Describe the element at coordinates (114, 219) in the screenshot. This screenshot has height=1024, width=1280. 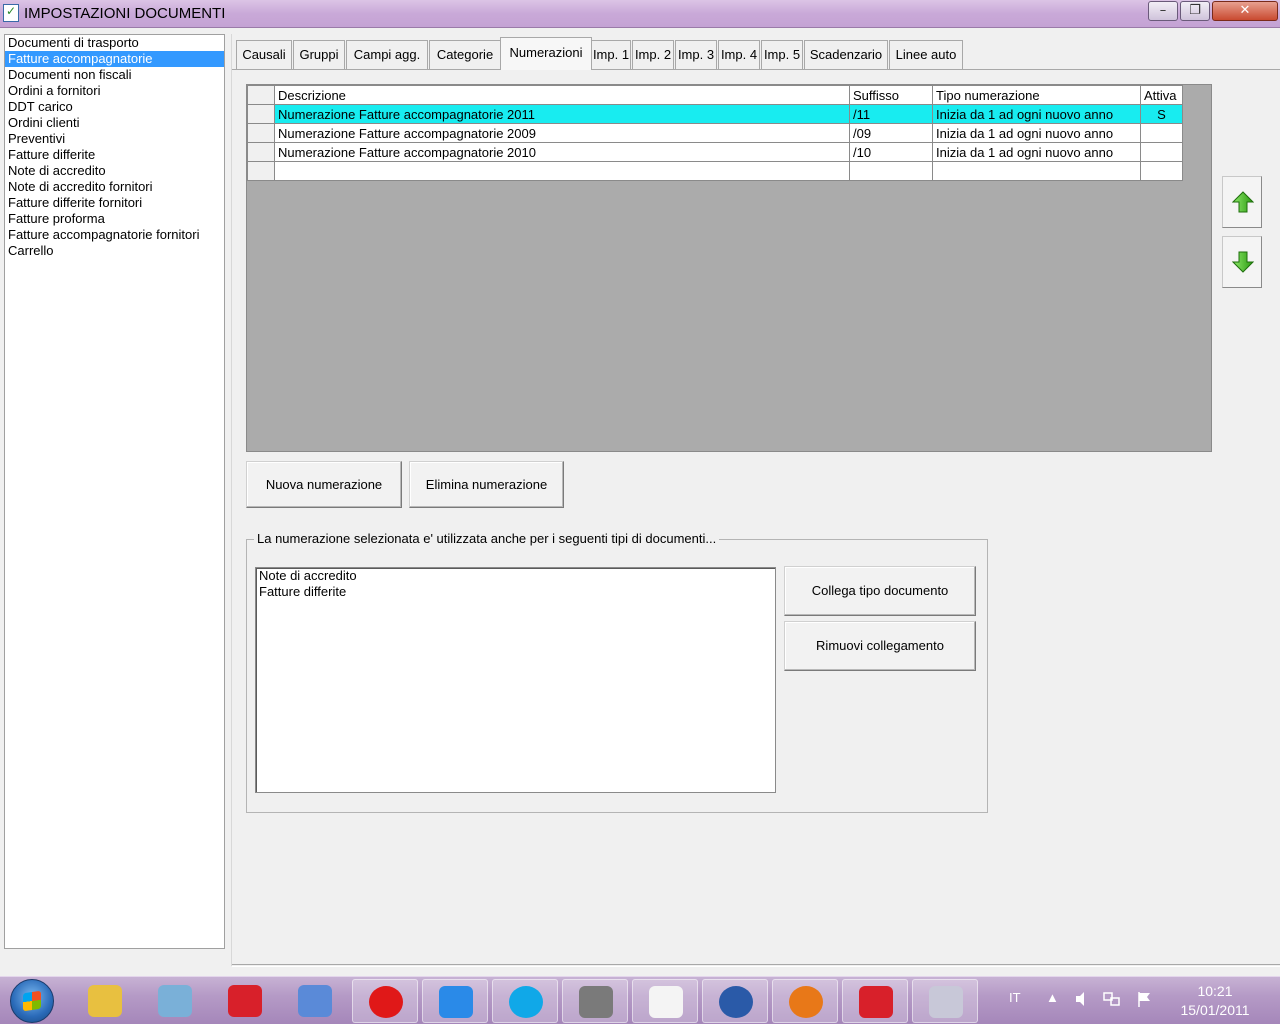
I see `document-type-item: Fatture proforma` at that location.